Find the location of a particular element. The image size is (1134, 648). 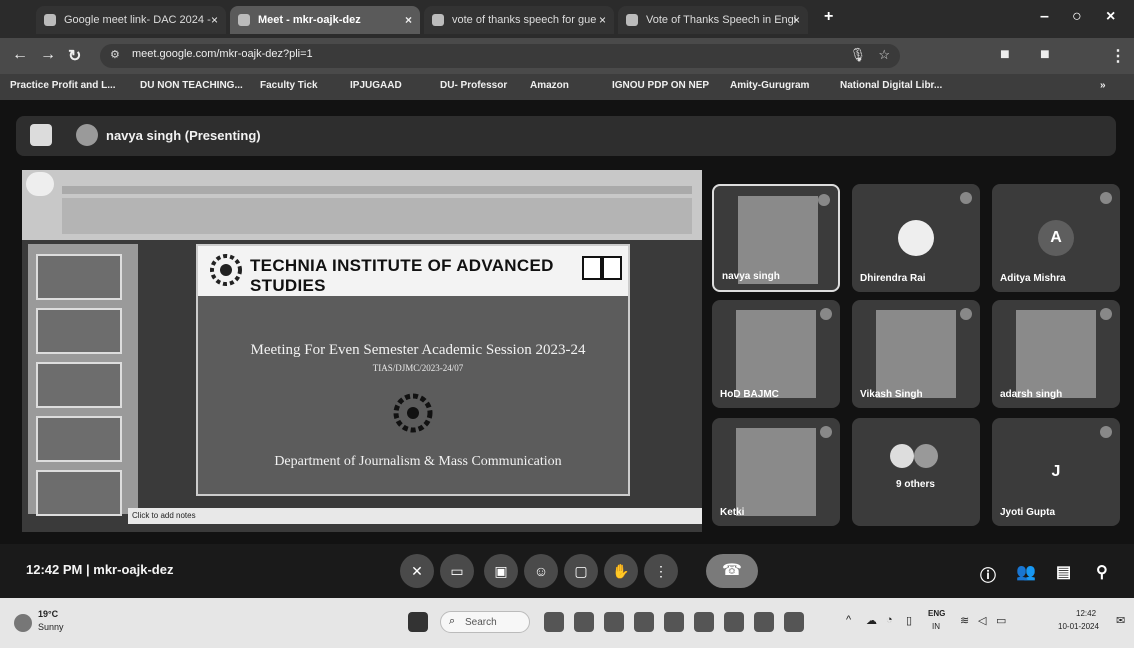

camera-toggle-icon: ▭ is located at coordinates (457, 571).